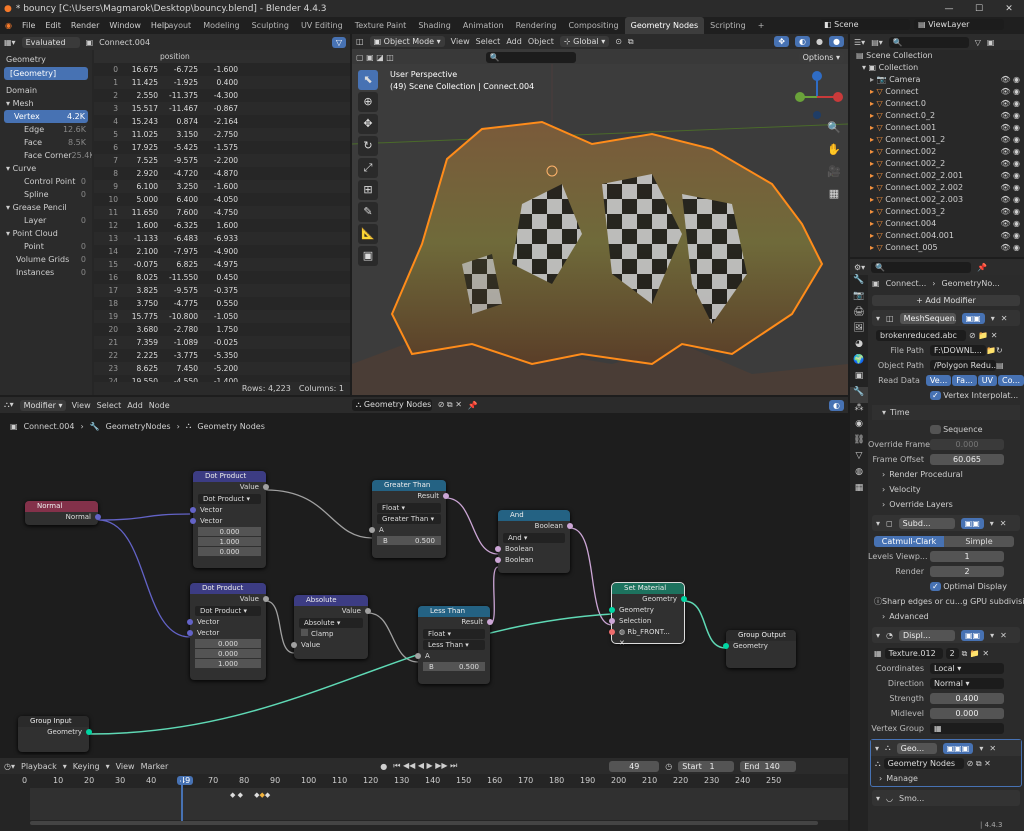 The height and width of the screenshot is (831, 1024). Describe the element at coordinates (221, 25) in the screenshot. I see `tab-modeling: Modeling` at that location.